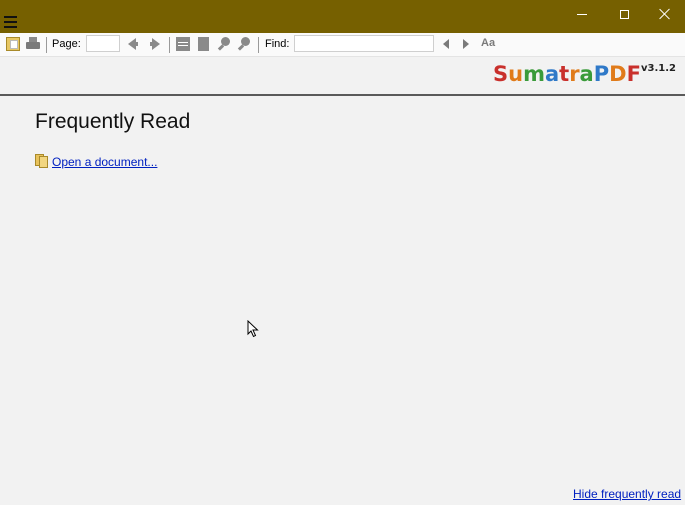  Describe the element at coordinates (155, 44) in the screenshot. I see `arrow-right-icon` at that location.